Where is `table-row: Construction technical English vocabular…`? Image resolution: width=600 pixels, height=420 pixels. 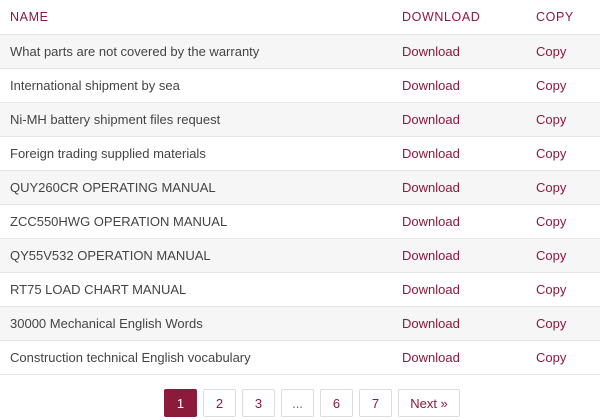 table-row: Construction technical English vocabular… is located at coordinates (300, 358).